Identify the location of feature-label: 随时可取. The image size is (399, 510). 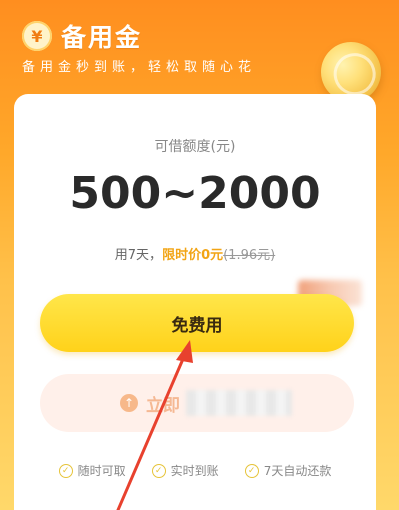
(101, 471).